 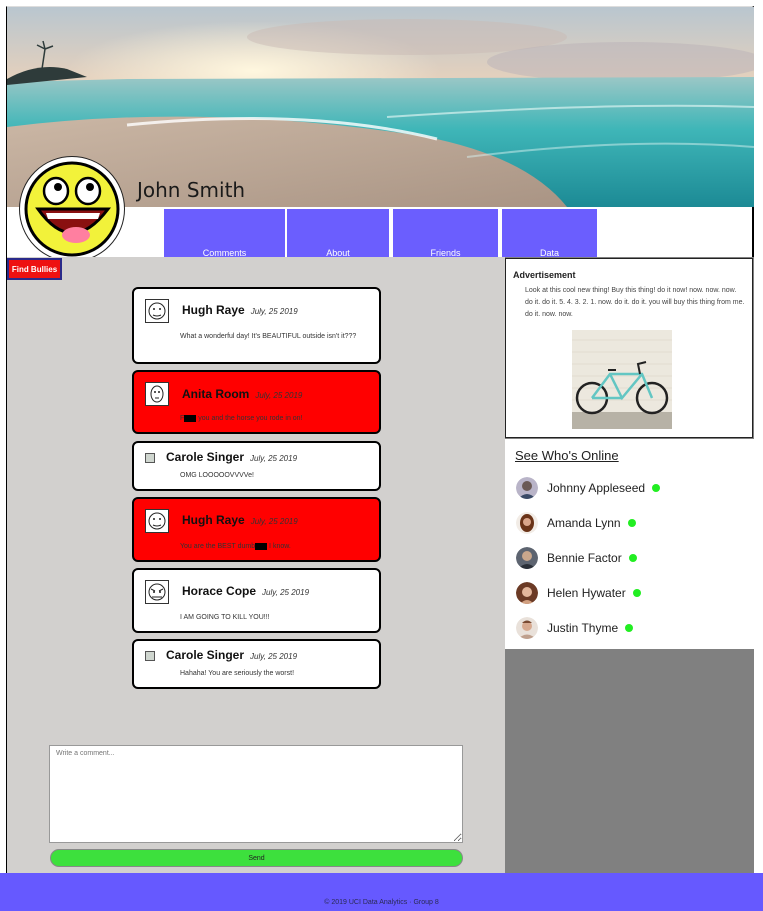 What do you see at coordinates (242, 394) in the screenshot?
I see `comment-author: Anita Room July, 25 2019` at bounding box center [242, 394].